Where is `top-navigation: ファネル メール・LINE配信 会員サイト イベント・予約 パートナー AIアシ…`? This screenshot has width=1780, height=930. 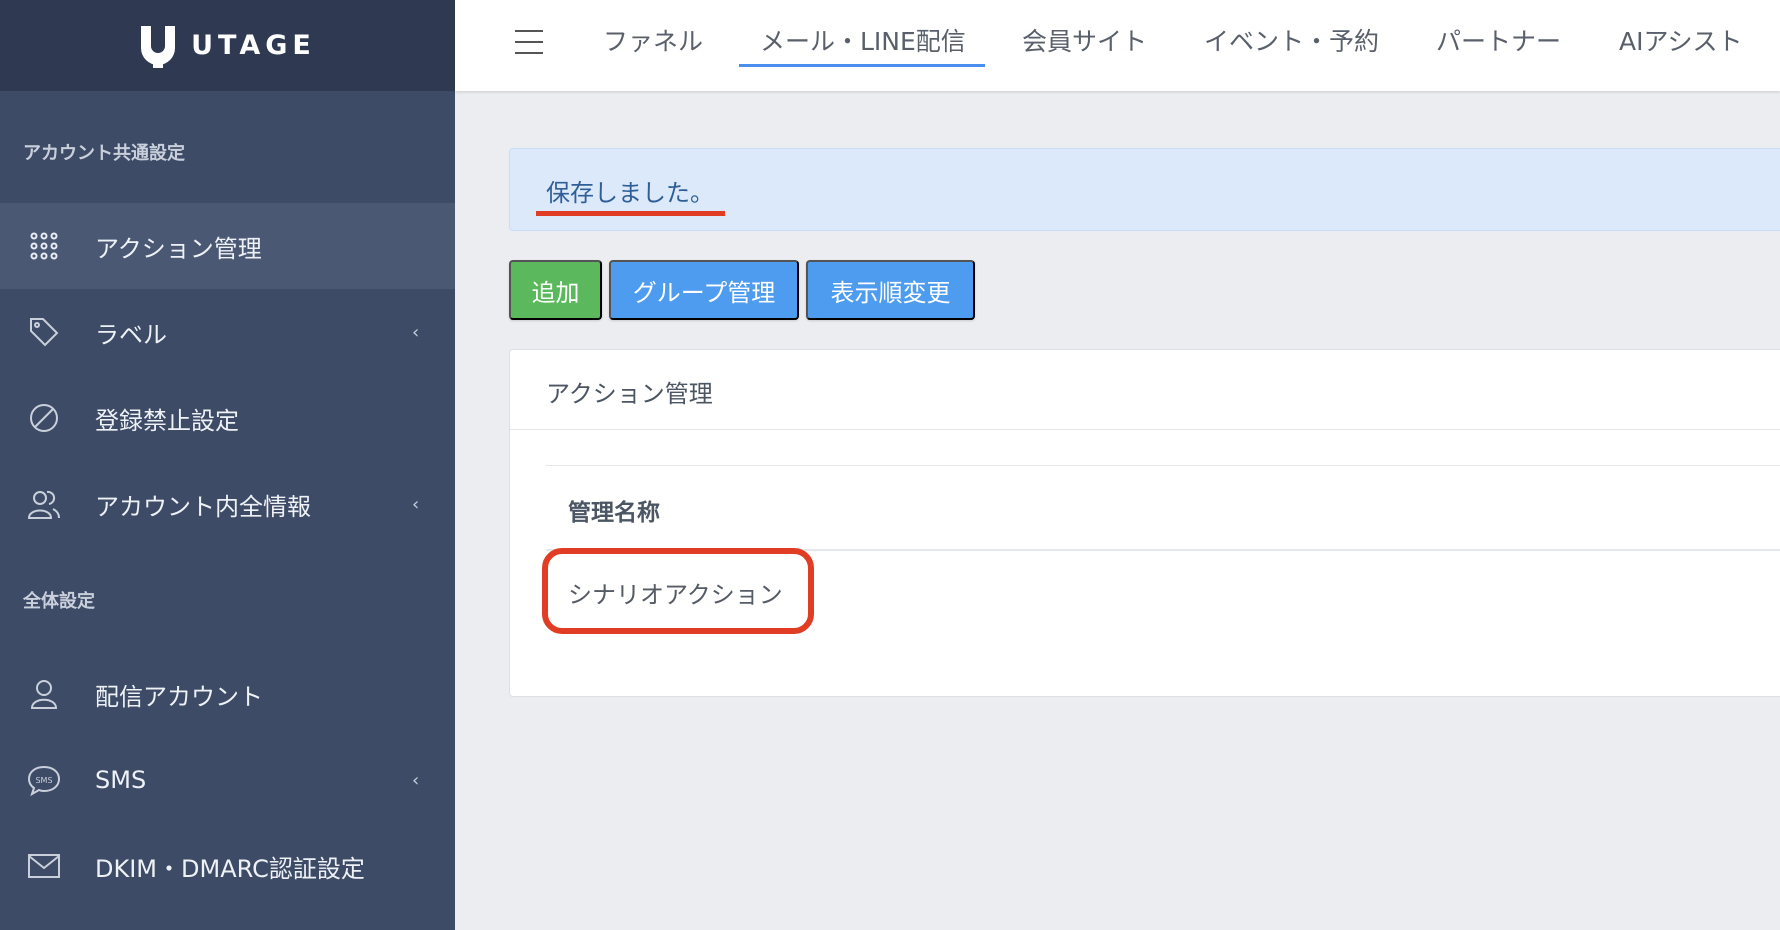 top-navigation: ファネル メール・LINE配信 会員サイト イベント・予約 パートナー AIアシ… is located at coordinates (1117, 45).